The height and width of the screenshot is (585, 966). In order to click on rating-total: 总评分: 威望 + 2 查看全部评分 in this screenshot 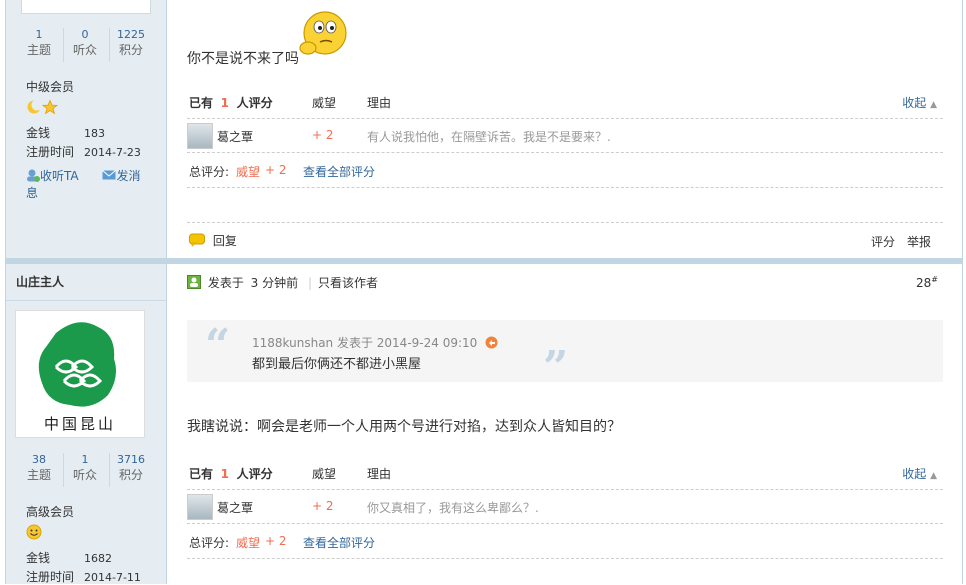, I will do `click(565, 539)`.